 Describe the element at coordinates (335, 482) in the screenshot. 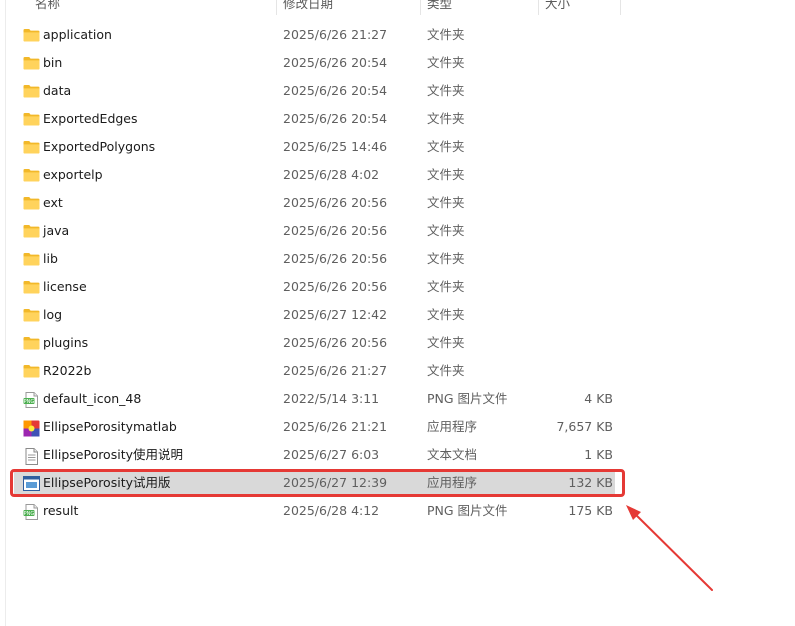

I see `file-modified-date: 2025/6/27 12:39` at that location.